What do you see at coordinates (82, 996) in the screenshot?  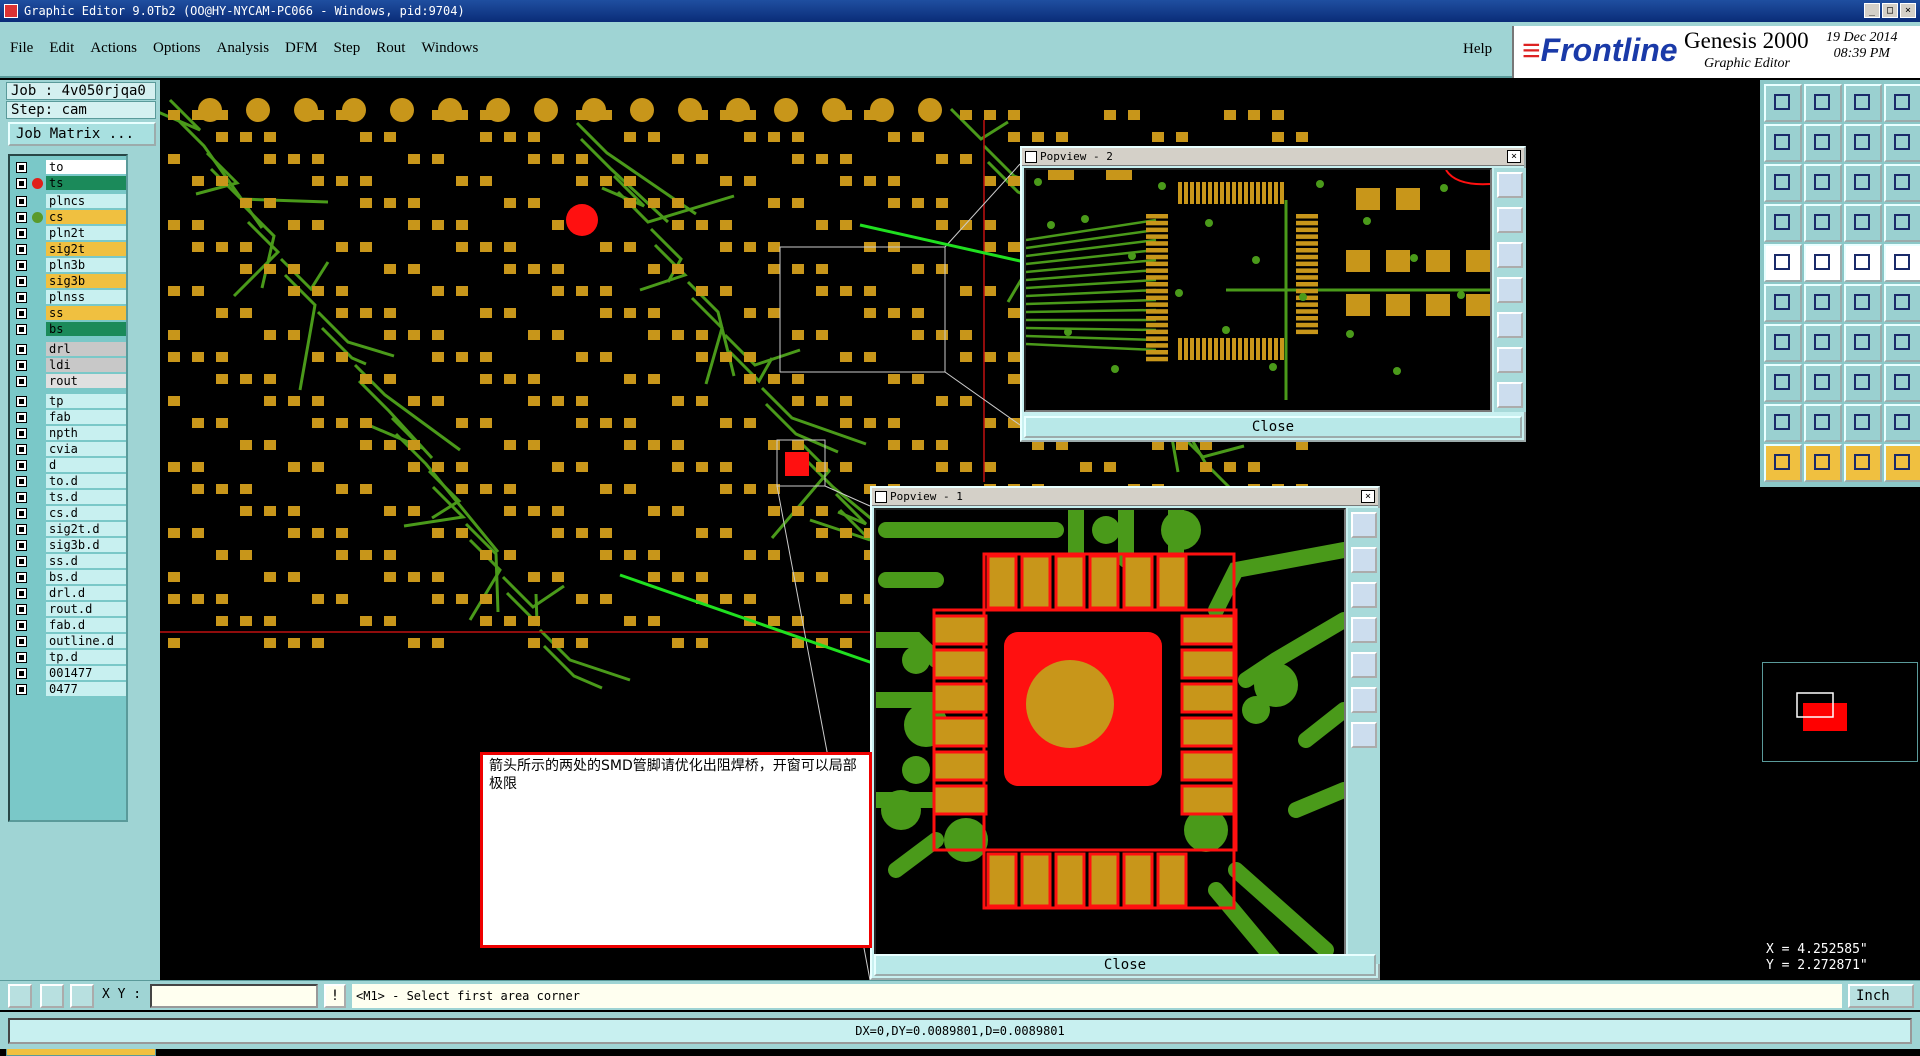 I see `grid-icon` at bounding box center [82, 996].